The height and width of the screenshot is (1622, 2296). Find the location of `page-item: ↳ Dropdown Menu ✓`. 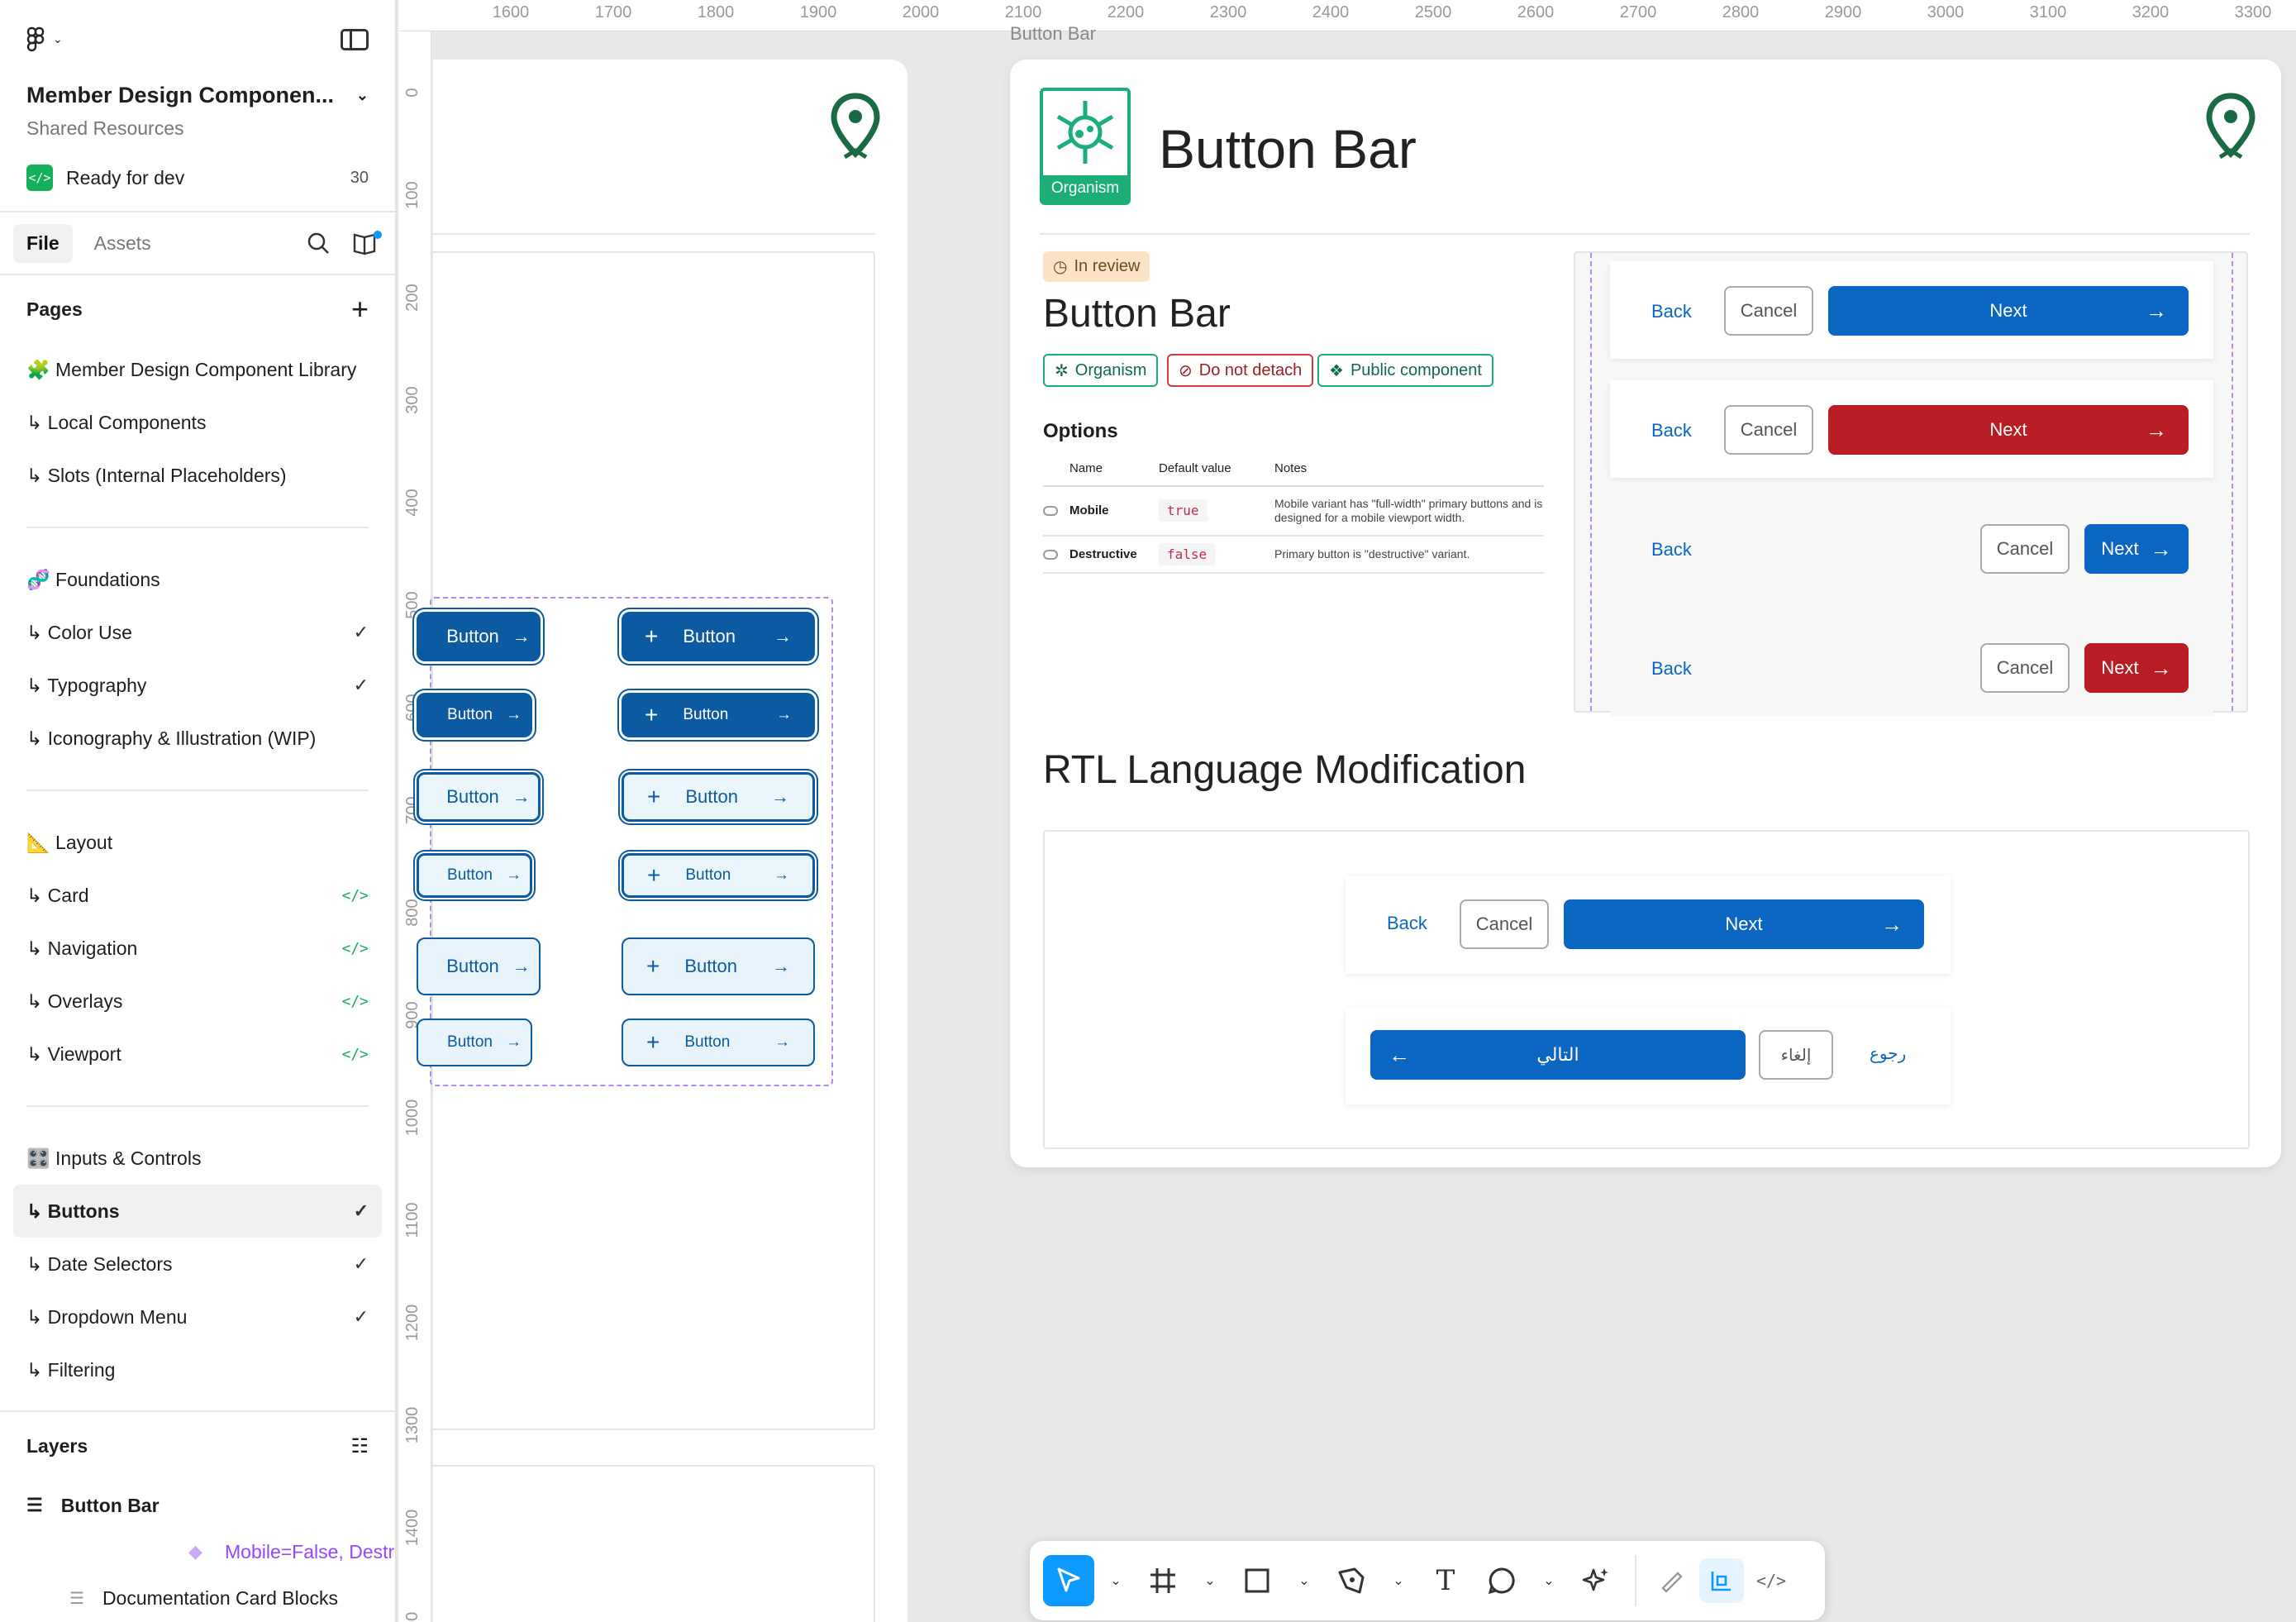

page-item: ↳ Dropdown Menu ✓ is located at coordinates (197, 1316).